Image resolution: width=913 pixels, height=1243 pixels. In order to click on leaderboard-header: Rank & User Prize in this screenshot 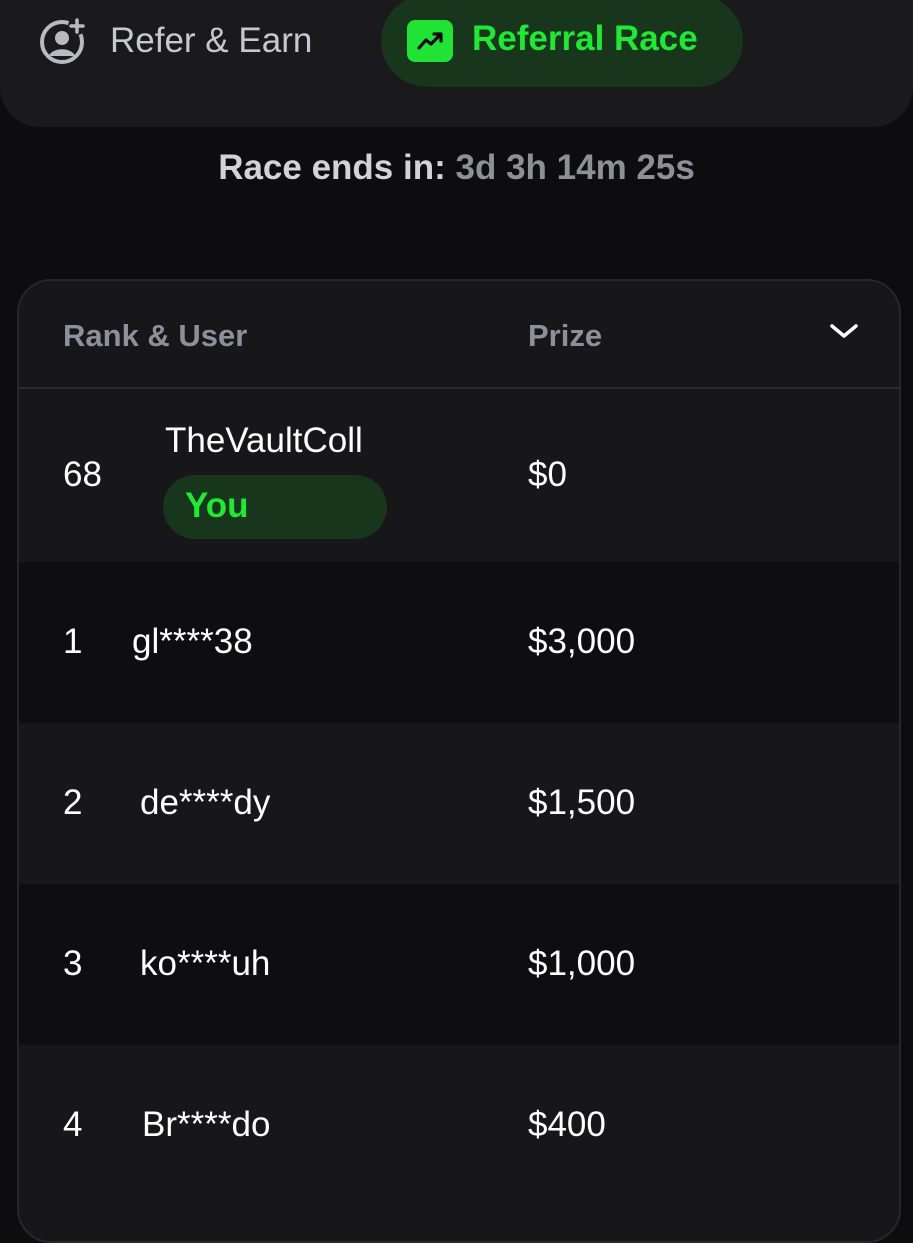, I will do `click(459, 335)`.